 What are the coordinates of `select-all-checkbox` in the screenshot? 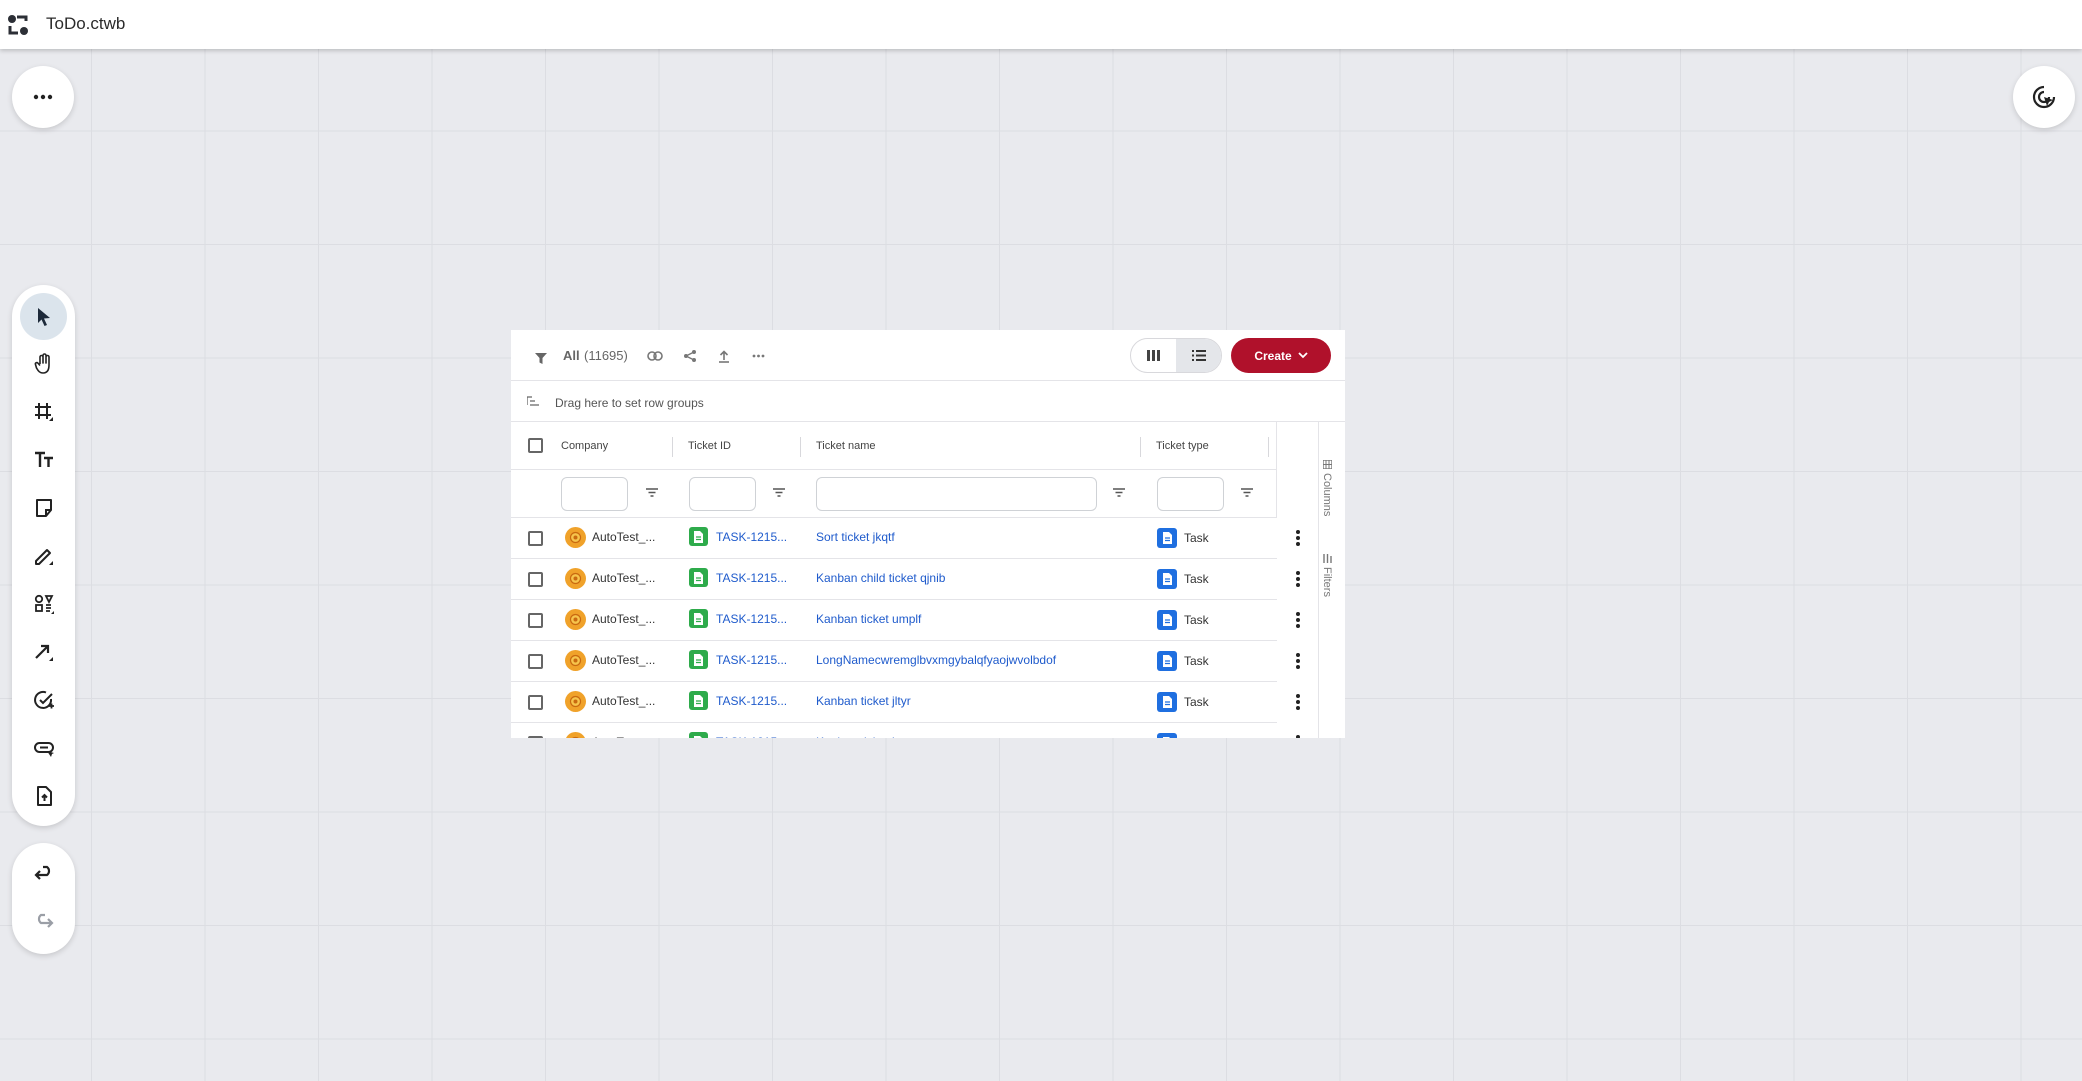 It's located at (535, 445).